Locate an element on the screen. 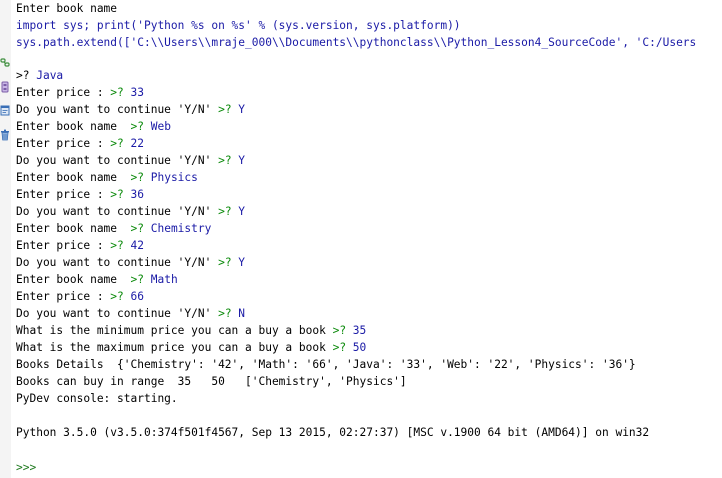  console-line-text: >? is located at coordinates (26, 75).